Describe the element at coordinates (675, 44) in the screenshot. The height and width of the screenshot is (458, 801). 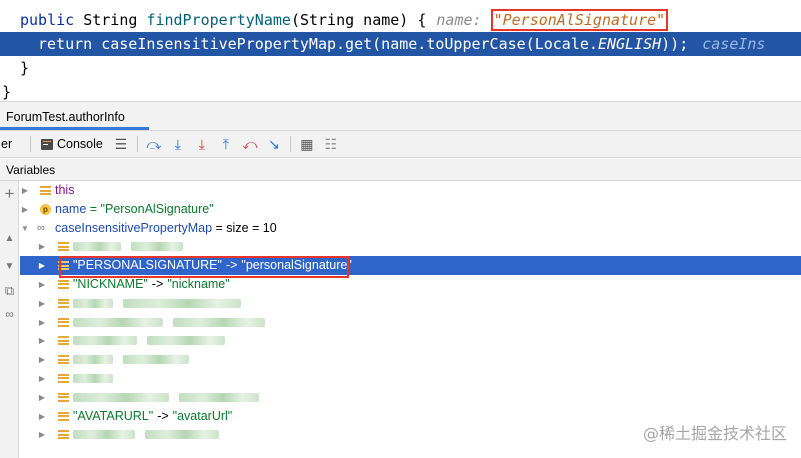
I see `statement-end: ));` at that location.